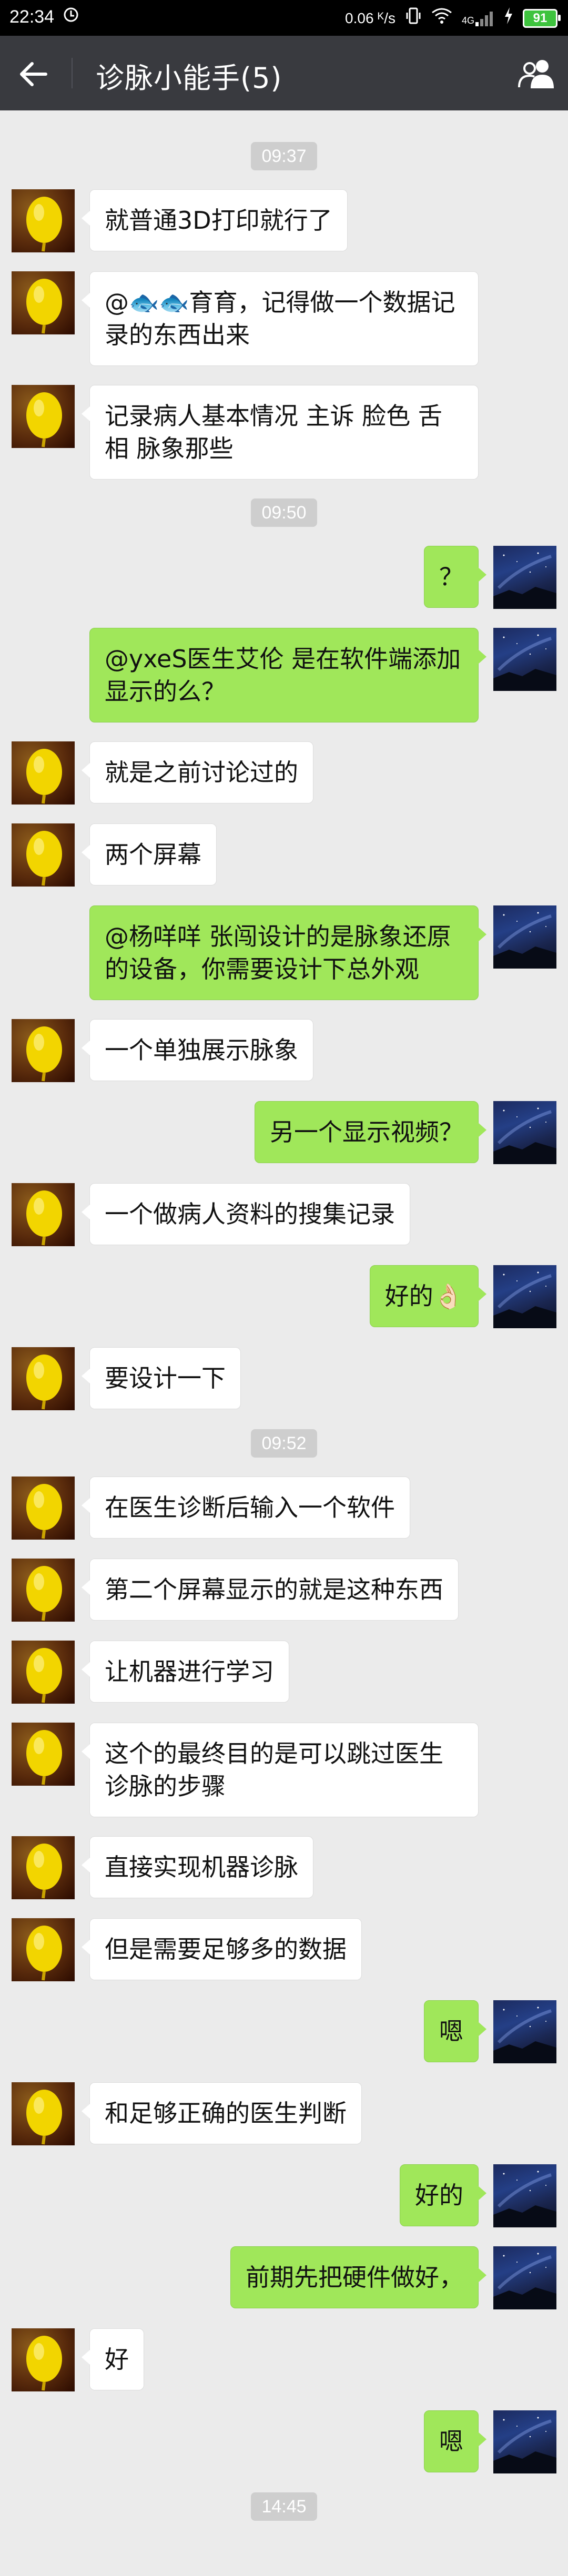 The height and width of the screenshot is (2576, 568). Describe the element at coordinates (215, 220) in the screenshot. I see `incoming-message: 就普通3D打印就行了` at that location.